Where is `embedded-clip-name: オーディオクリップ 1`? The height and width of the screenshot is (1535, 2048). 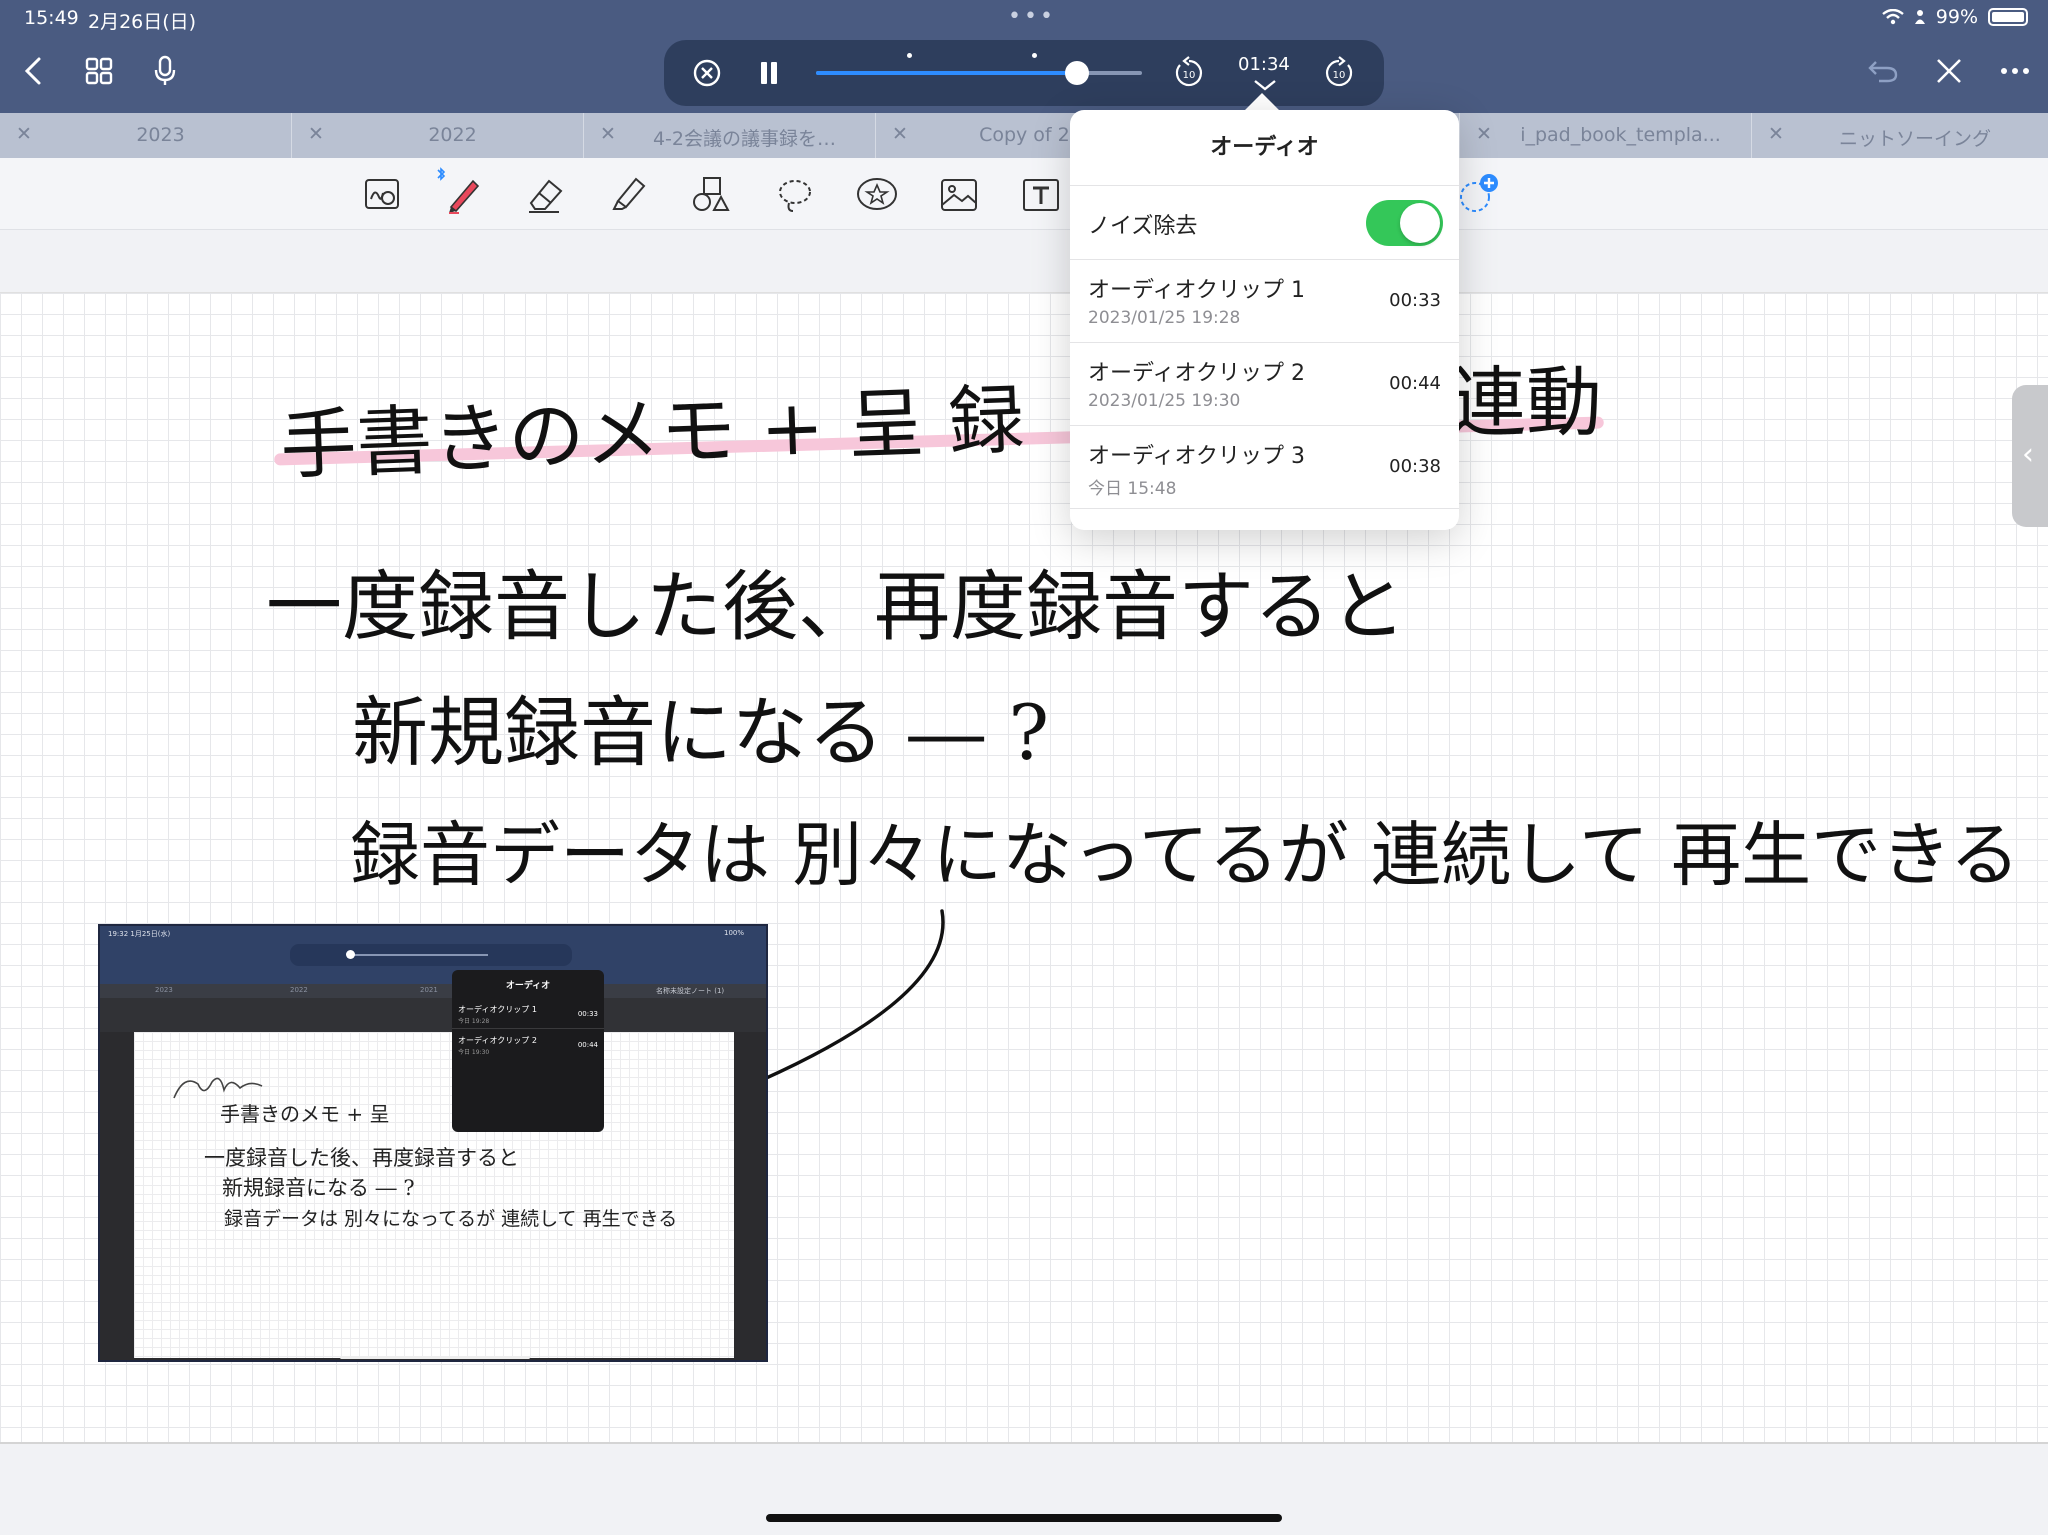 embedded-clip-name: オーディオクリップ 1 is located at coordinates (497, 1009).